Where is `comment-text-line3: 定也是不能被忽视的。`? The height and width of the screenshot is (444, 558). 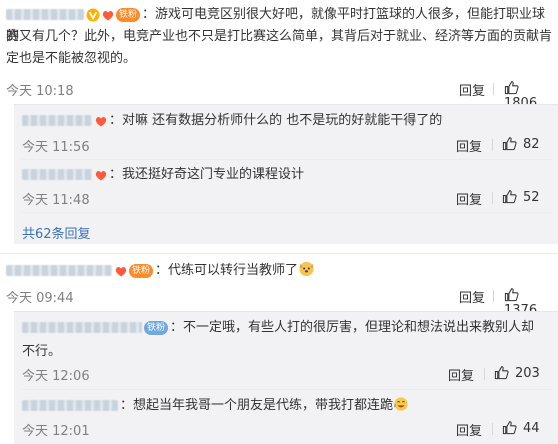 comment-text-line3: 定也是不能被忽视的。 is located at coordinates (71, 58).